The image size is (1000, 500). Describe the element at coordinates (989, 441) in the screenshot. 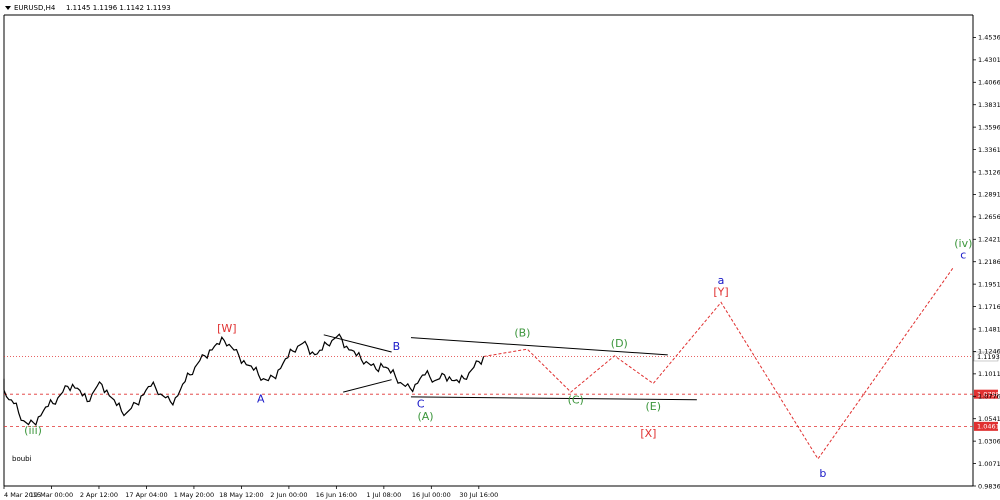

I see `y-tick-label: 1.0306` at that location.